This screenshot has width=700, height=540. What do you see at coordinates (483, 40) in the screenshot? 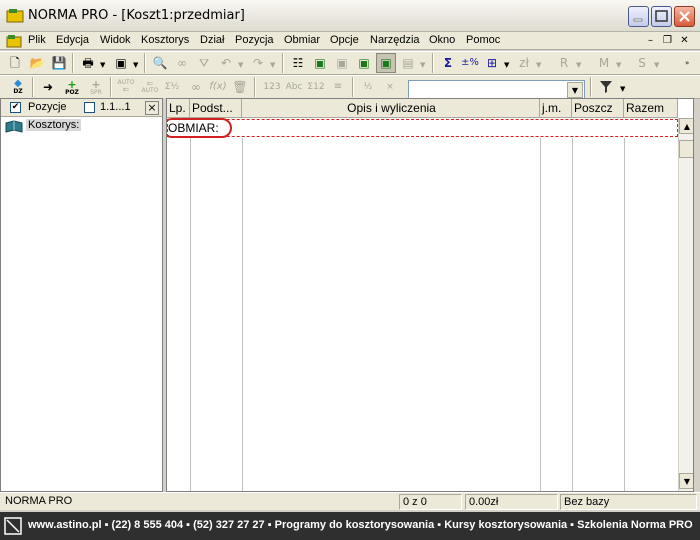
I see `menu-pomoc: Pomoc` at bounding box center [483, 40].